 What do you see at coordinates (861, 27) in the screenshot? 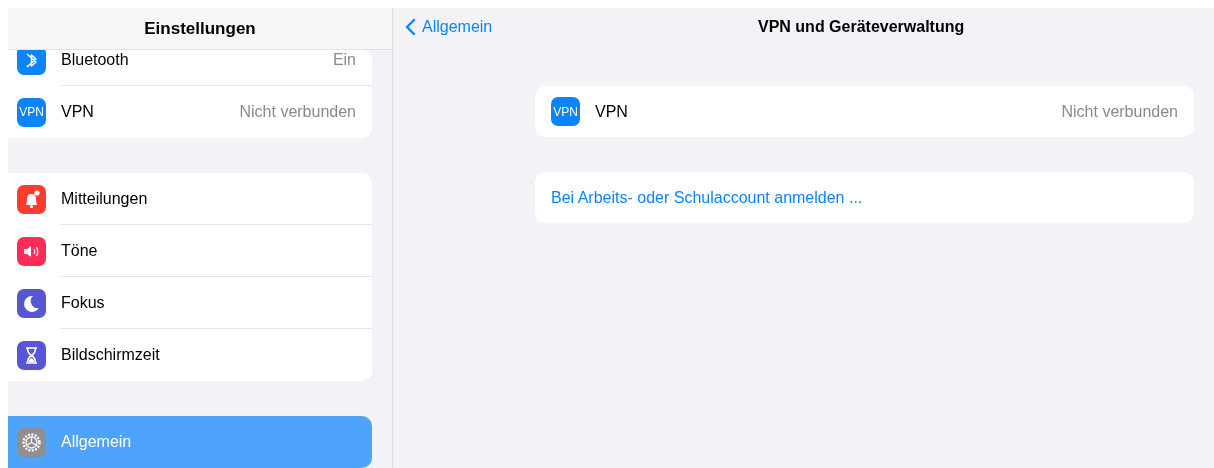
I see `page-title: VPN und Geräteverwaltung` at bounding box center [861, 27].